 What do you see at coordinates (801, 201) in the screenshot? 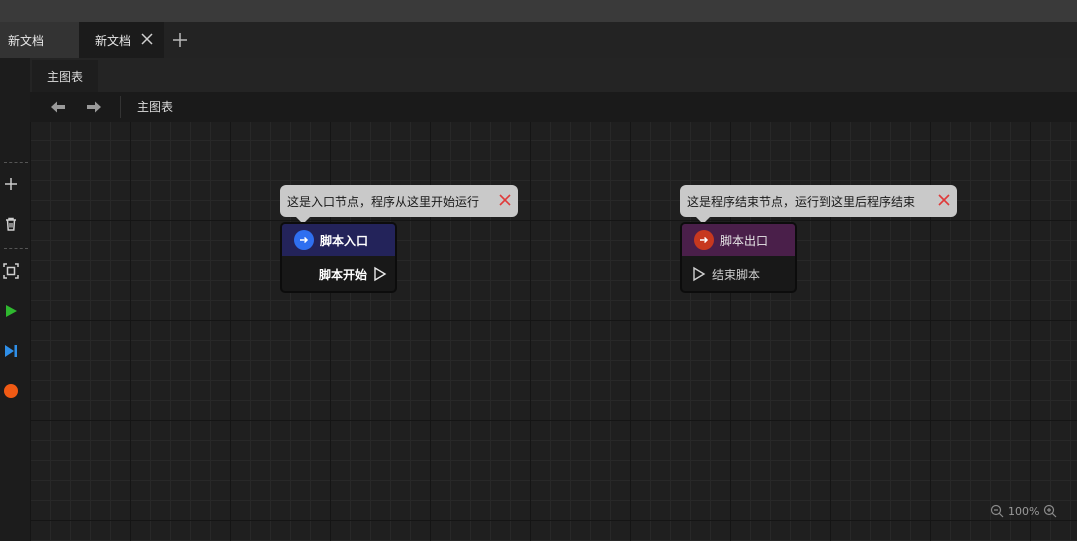
I see `tooltip-text: 这是程序结束节点，运行到这里后程序结束` at bounding box center [801, 201].